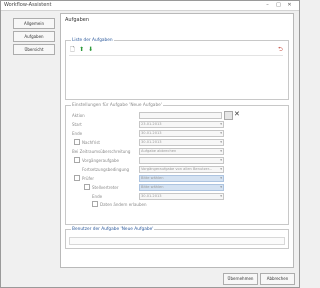 The image size is (320, 288). I want to click on nachfrist-date-field: 30.01.2013 ▾, so click(181, 142).